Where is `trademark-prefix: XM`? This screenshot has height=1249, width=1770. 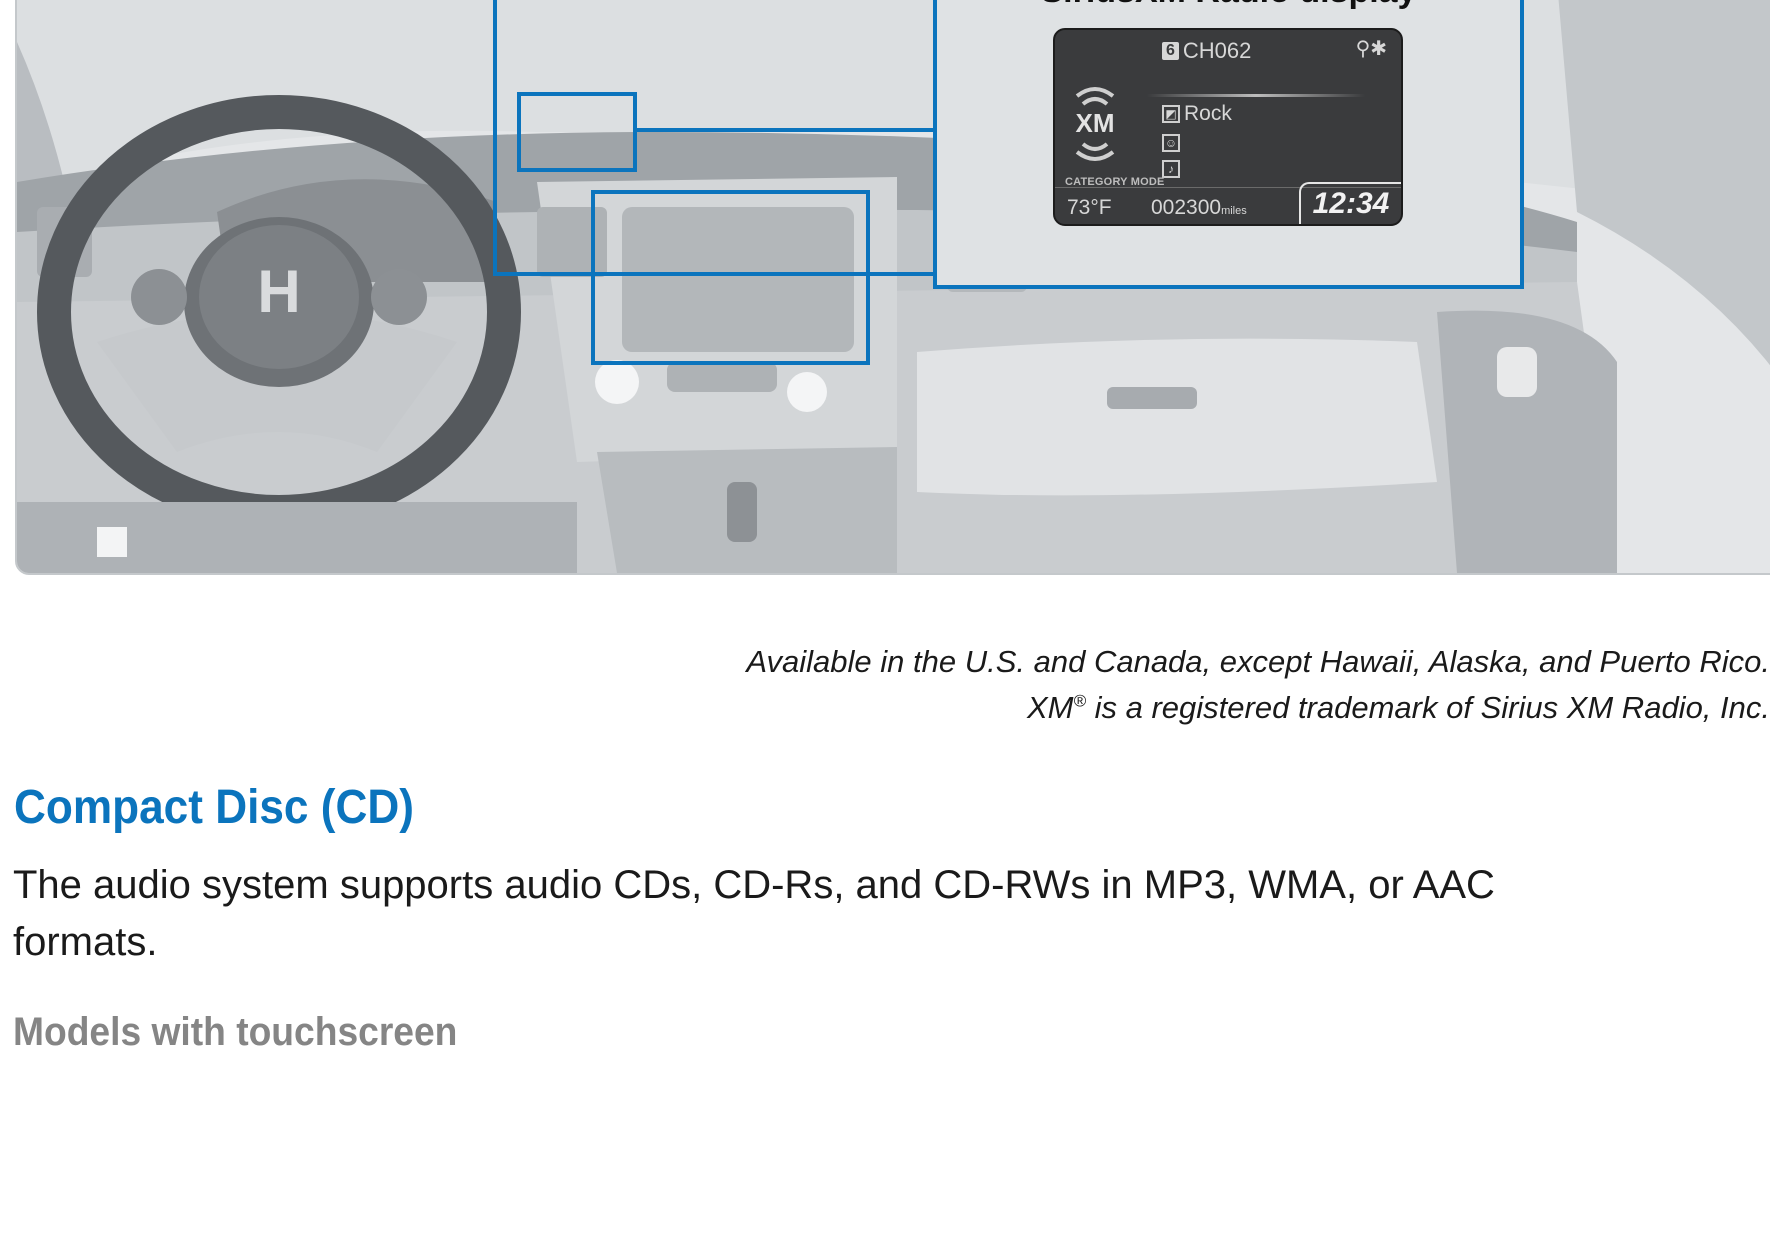
trademark-prefix: XM is located at coordinates (1050, 707).